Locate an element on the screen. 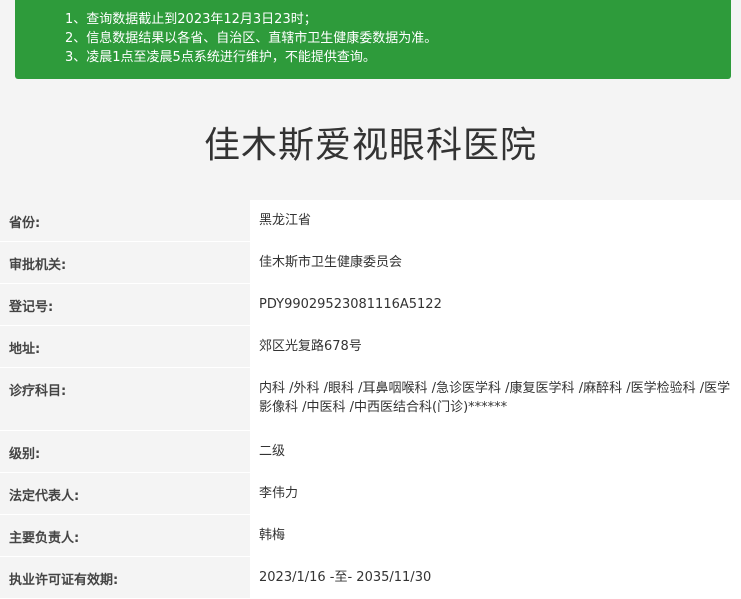 Image resolution: width=741 pixels, height=599 pixels. info-value: 二级 is located at coordinates (495, 451).